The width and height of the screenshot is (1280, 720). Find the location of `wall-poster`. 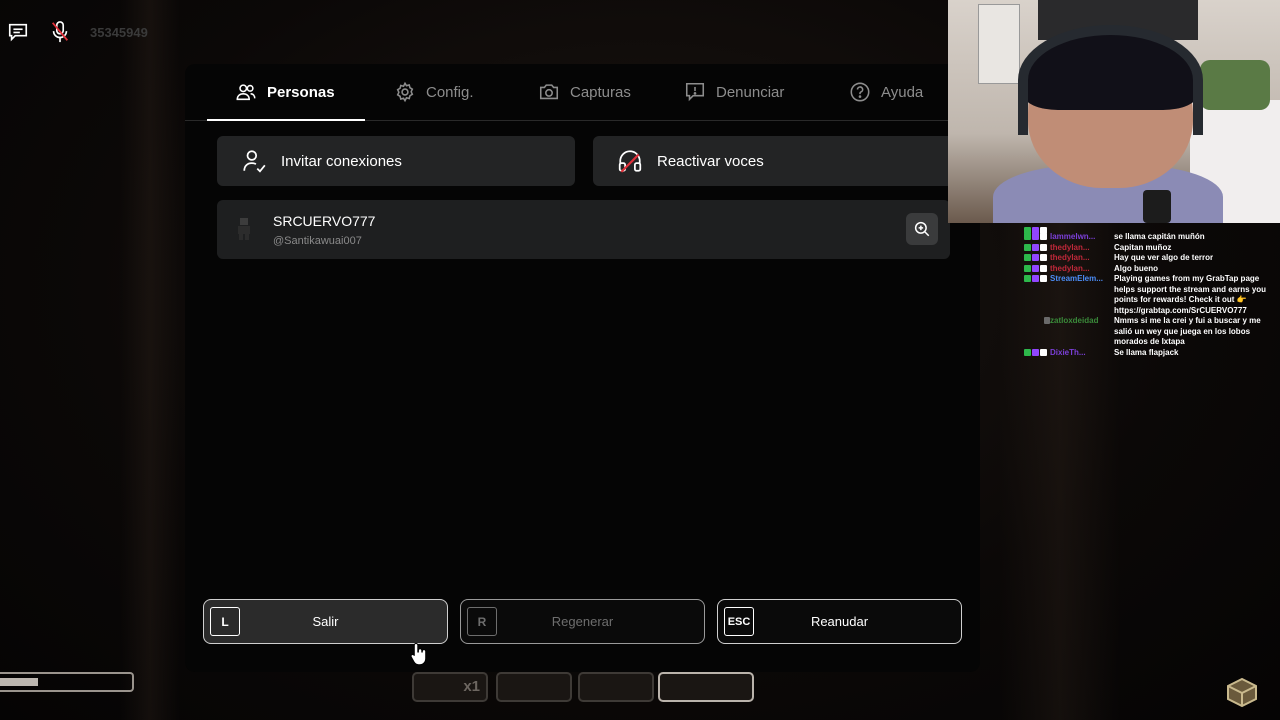

wall-poster is located at coordinates (999, 44).